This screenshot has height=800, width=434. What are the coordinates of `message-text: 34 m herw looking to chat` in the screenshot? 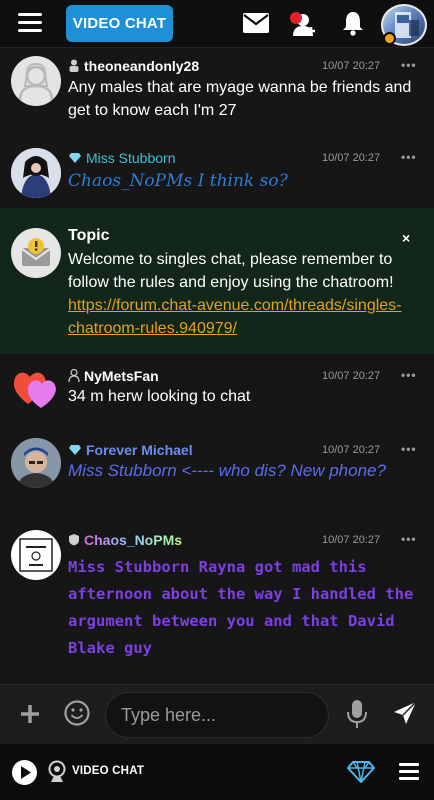 It's located at (159, 396).